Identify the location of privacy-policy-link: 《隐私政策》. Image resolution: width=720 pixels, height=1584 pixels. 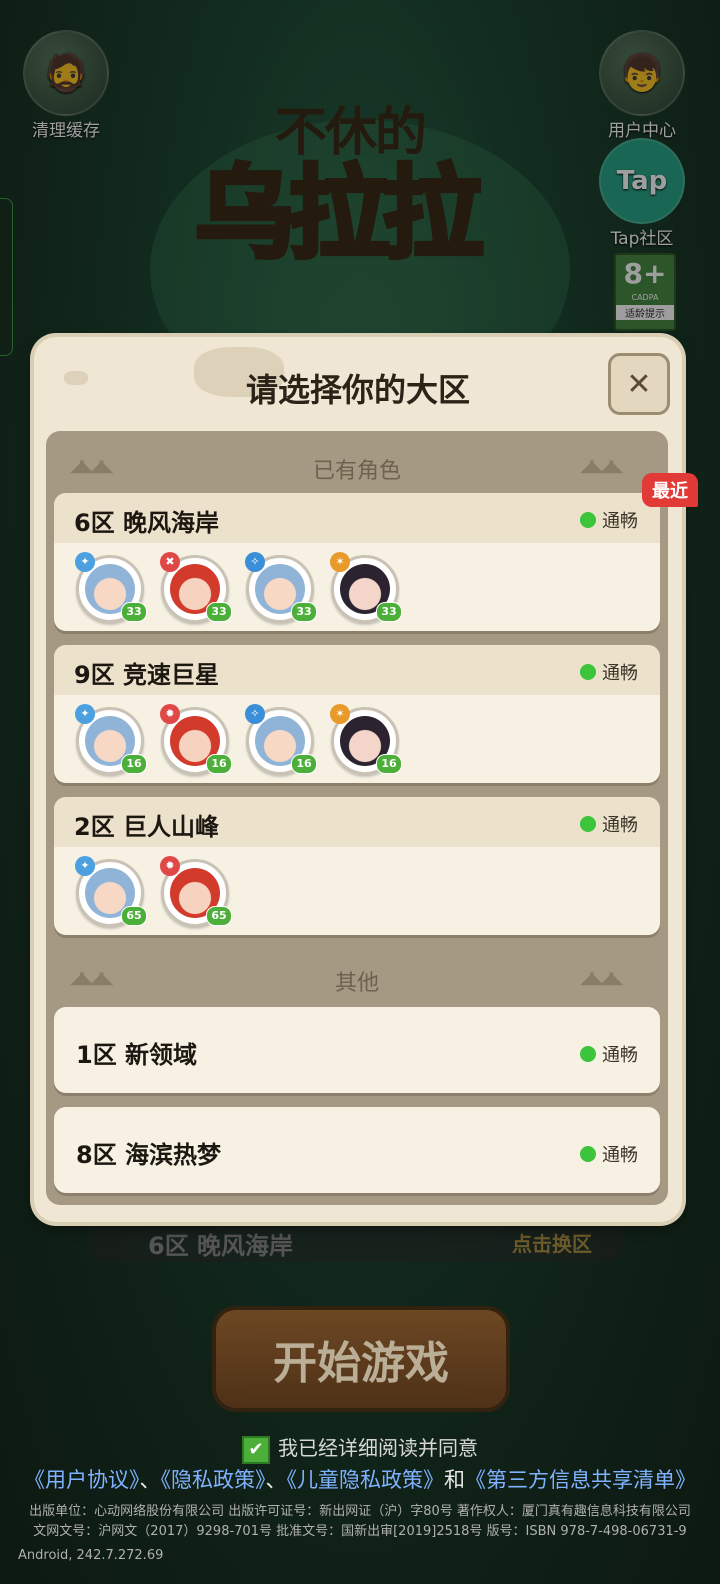
(213, 1480).